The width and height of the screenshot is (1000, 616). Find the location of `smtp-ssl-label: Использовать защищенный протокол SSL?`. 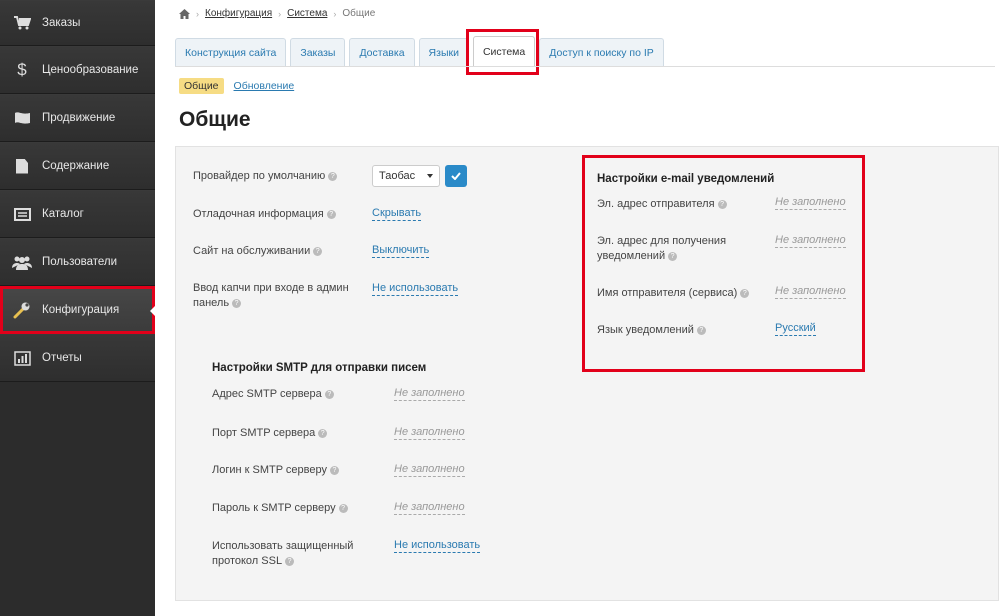

smtp-ssl-label: Использовать защищенный протокол SSL? is located at coordinates (292, 554).